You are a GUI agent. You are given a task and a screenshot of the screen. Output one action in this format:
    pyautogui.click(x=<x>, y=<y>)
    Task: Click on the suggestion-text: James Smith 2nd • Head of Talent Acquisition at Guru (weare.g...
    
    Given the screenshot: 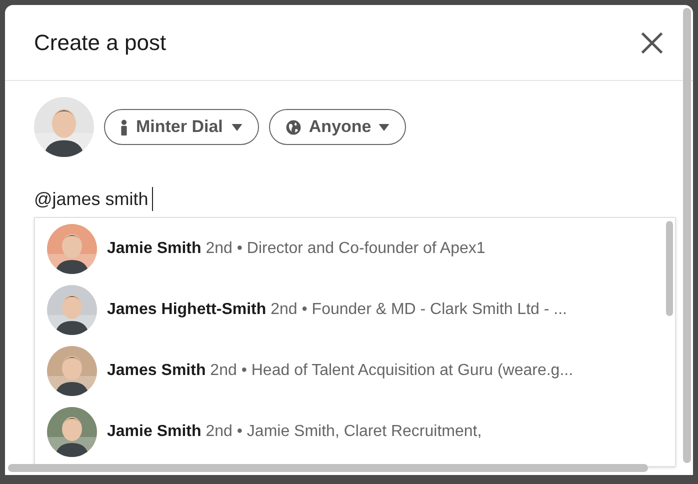 What is the action you would take?
    pyautogui.click(x=340, y=370)
    